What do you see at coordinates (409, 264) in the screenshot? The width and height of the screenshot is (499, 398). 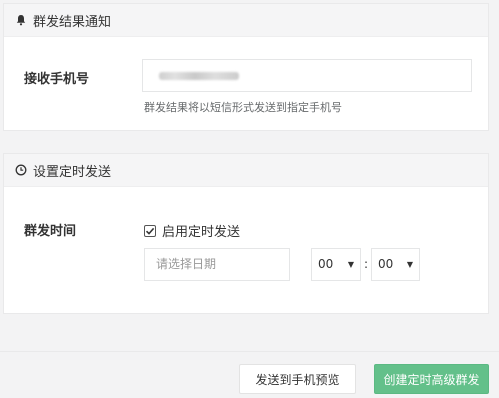 I see `minute-caret-icon: ▼` at bounding box center [409, 264].